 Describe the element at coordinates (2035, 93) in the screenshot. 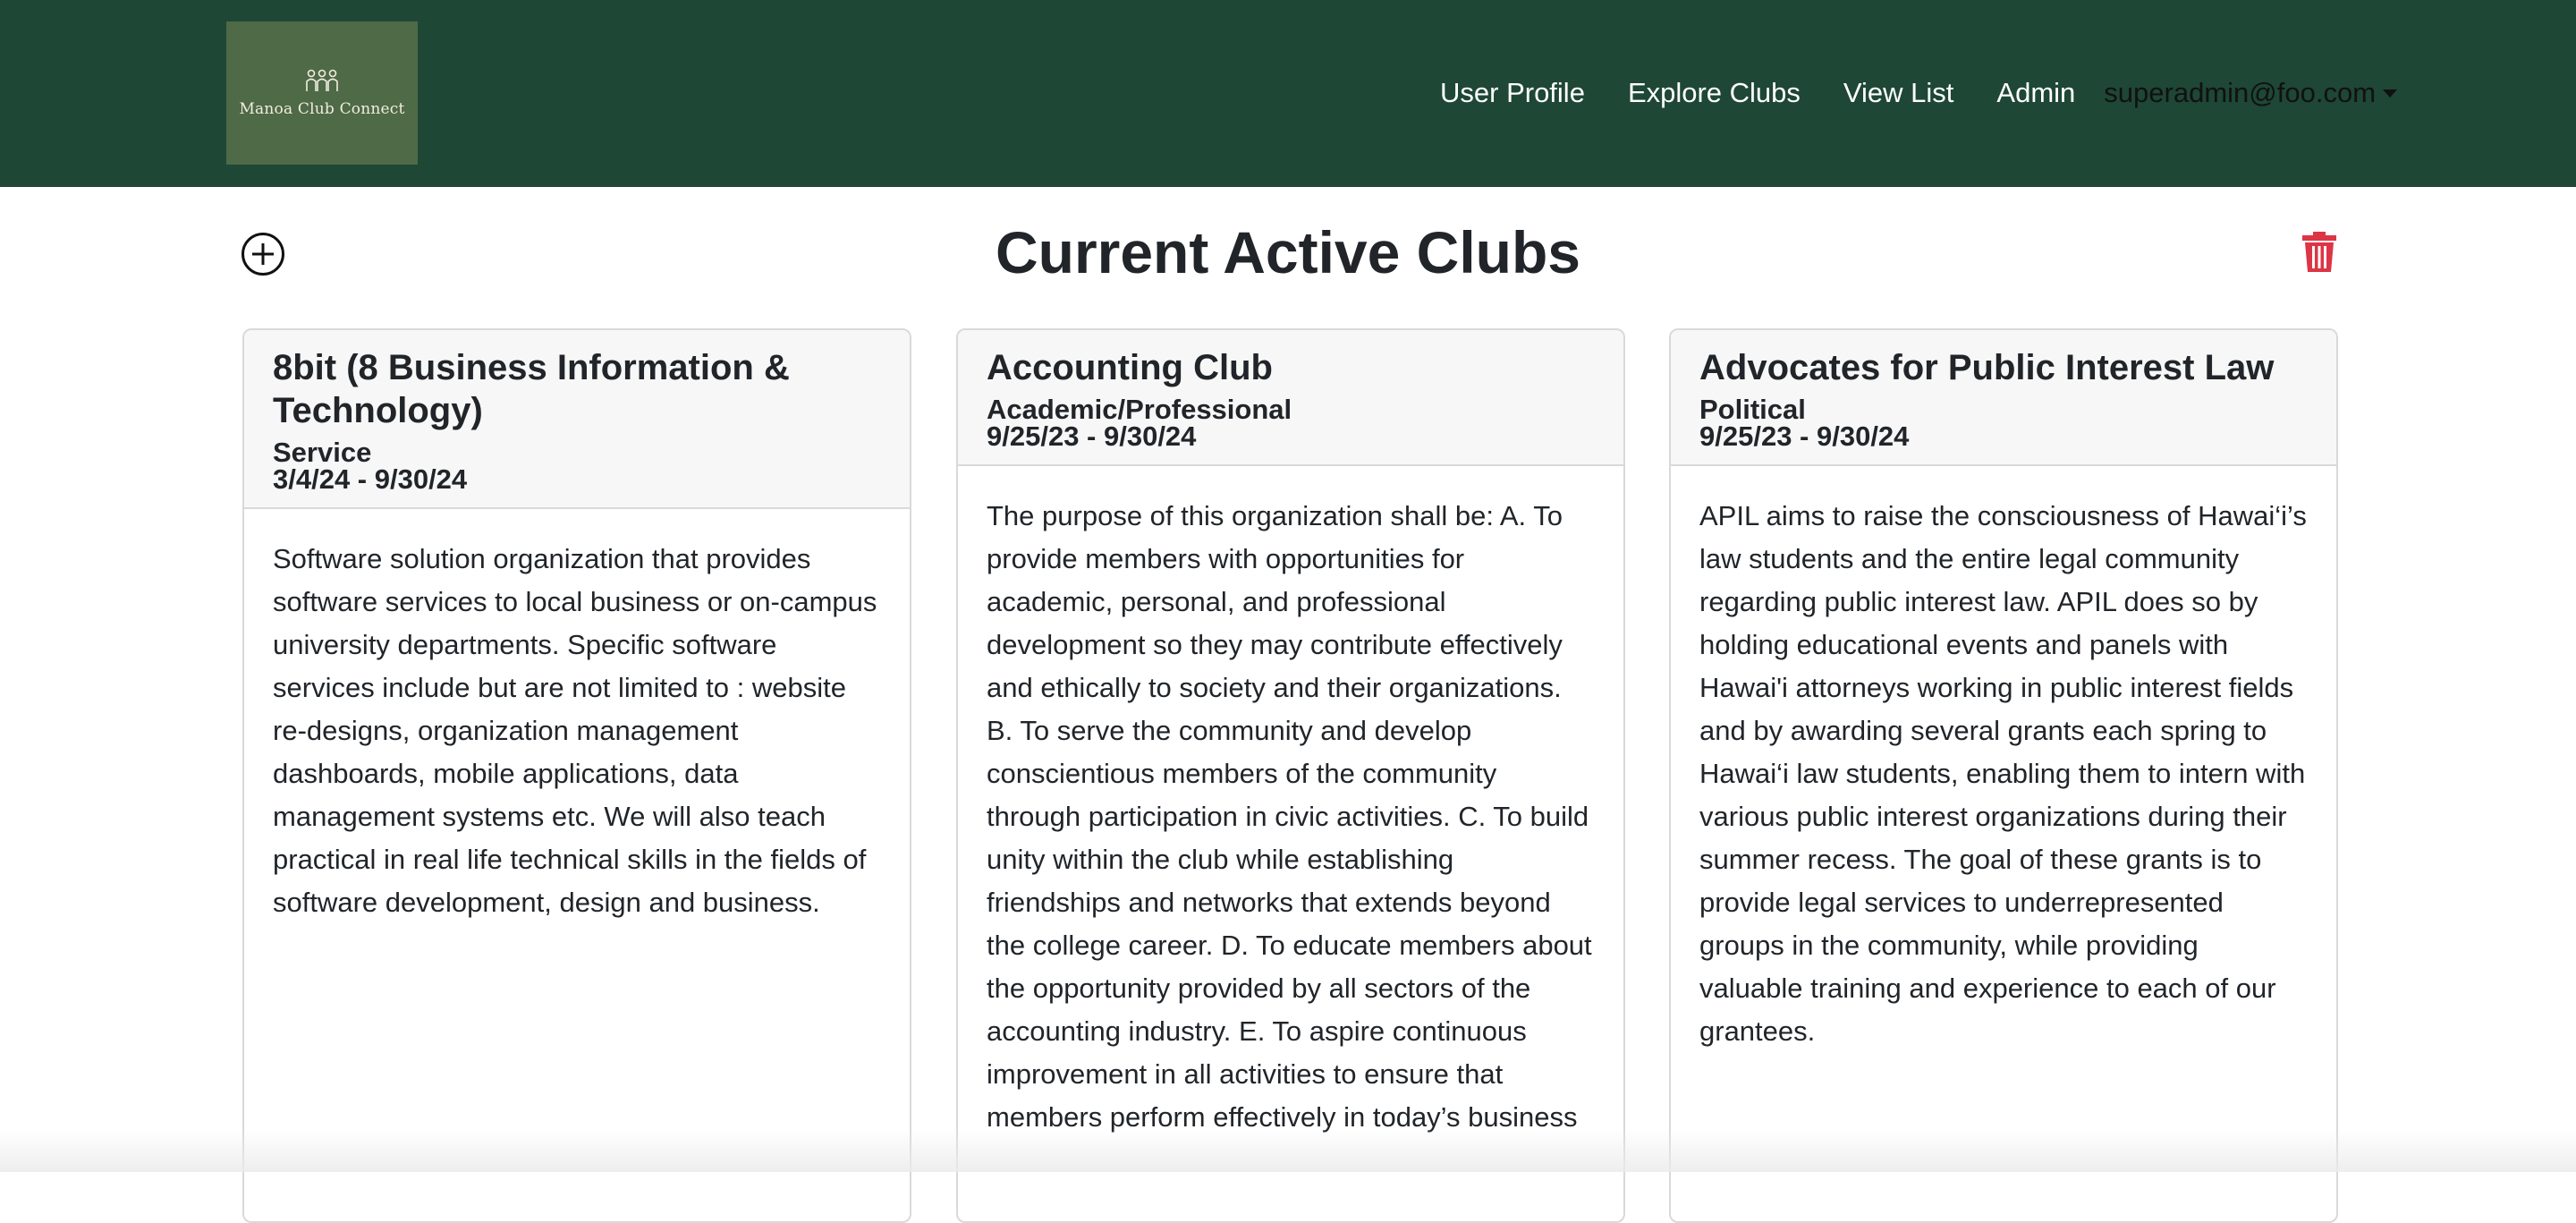

I see `nav-link-admin: Admin` at that location.